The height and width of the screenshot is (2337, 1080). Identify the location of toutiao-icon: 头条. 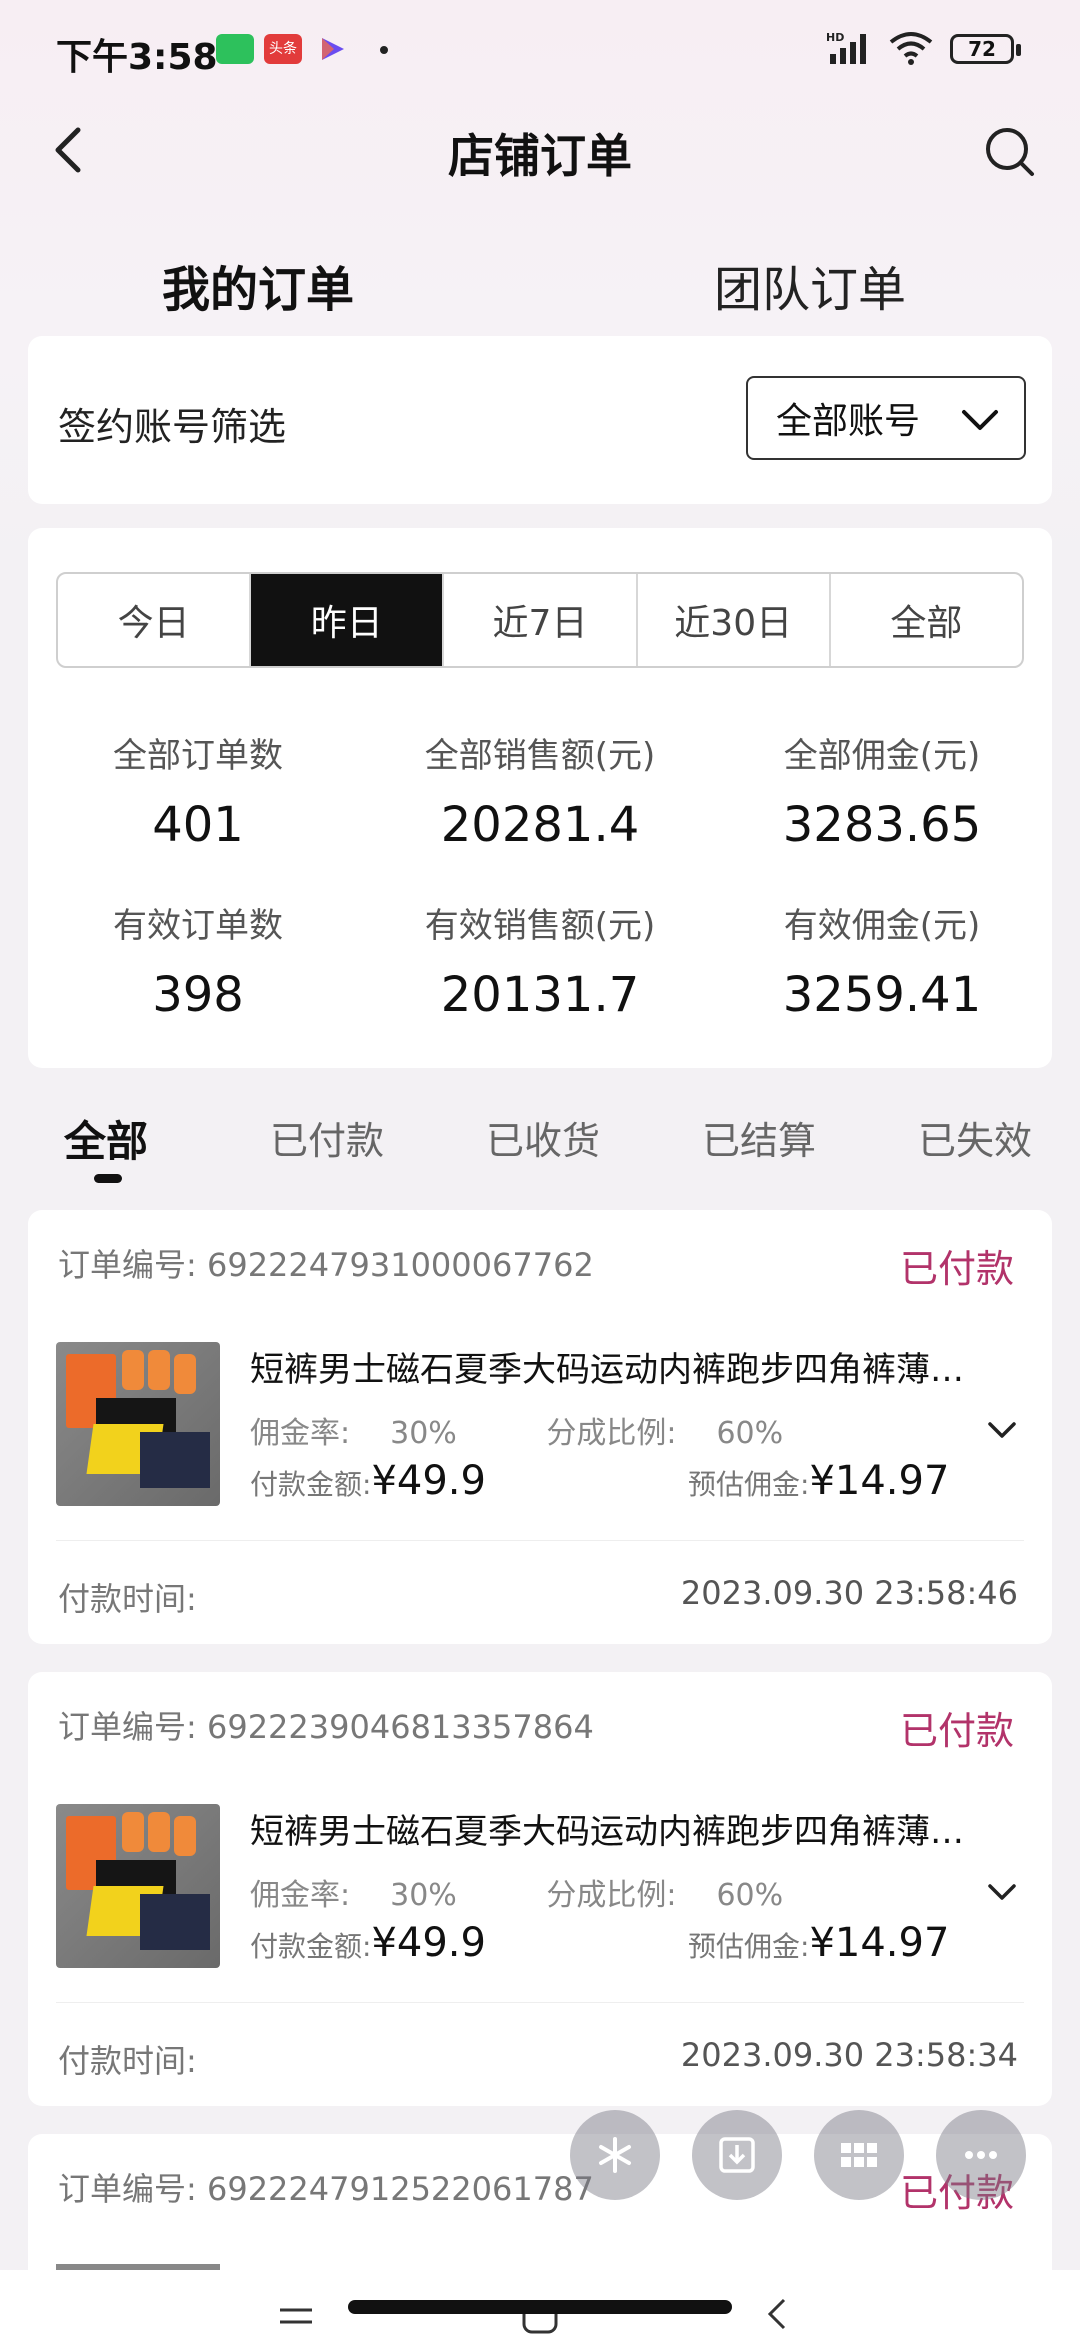
(283, 49).